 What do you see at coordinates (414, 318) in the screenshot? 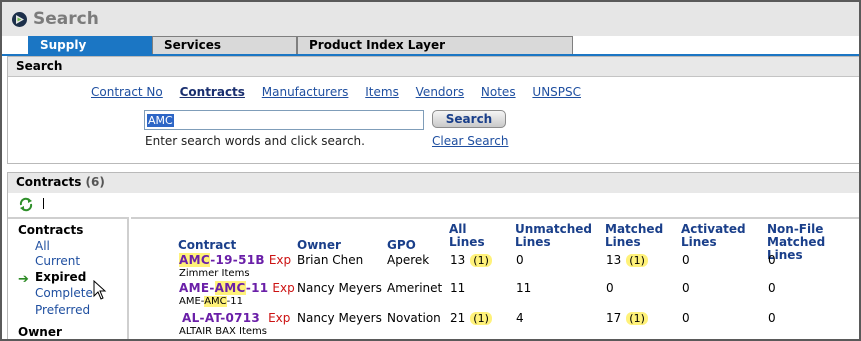
I see `gpo-cell: Novation` at bounding box center [414, 318].